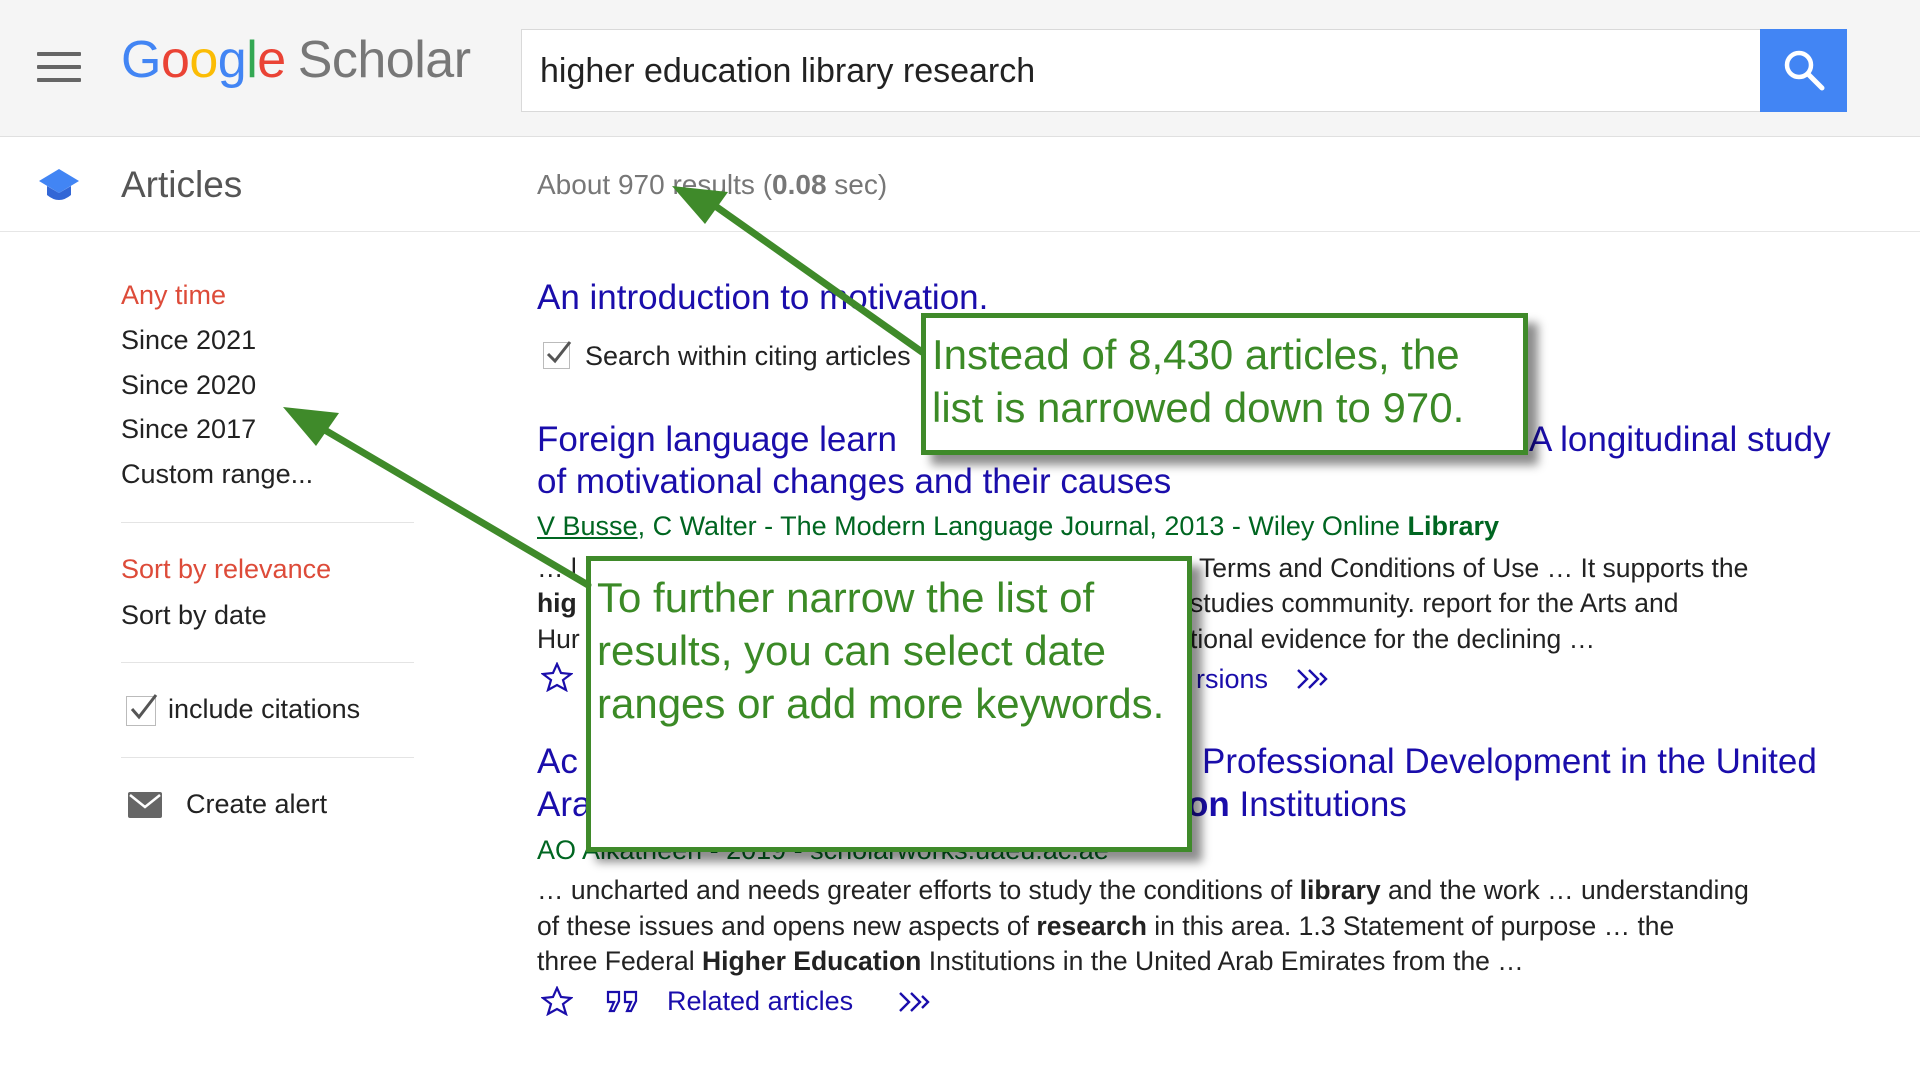 This screenshot has height=1080, width=1920. I want to click on arrow-to-date-filters, so click(437, 498).